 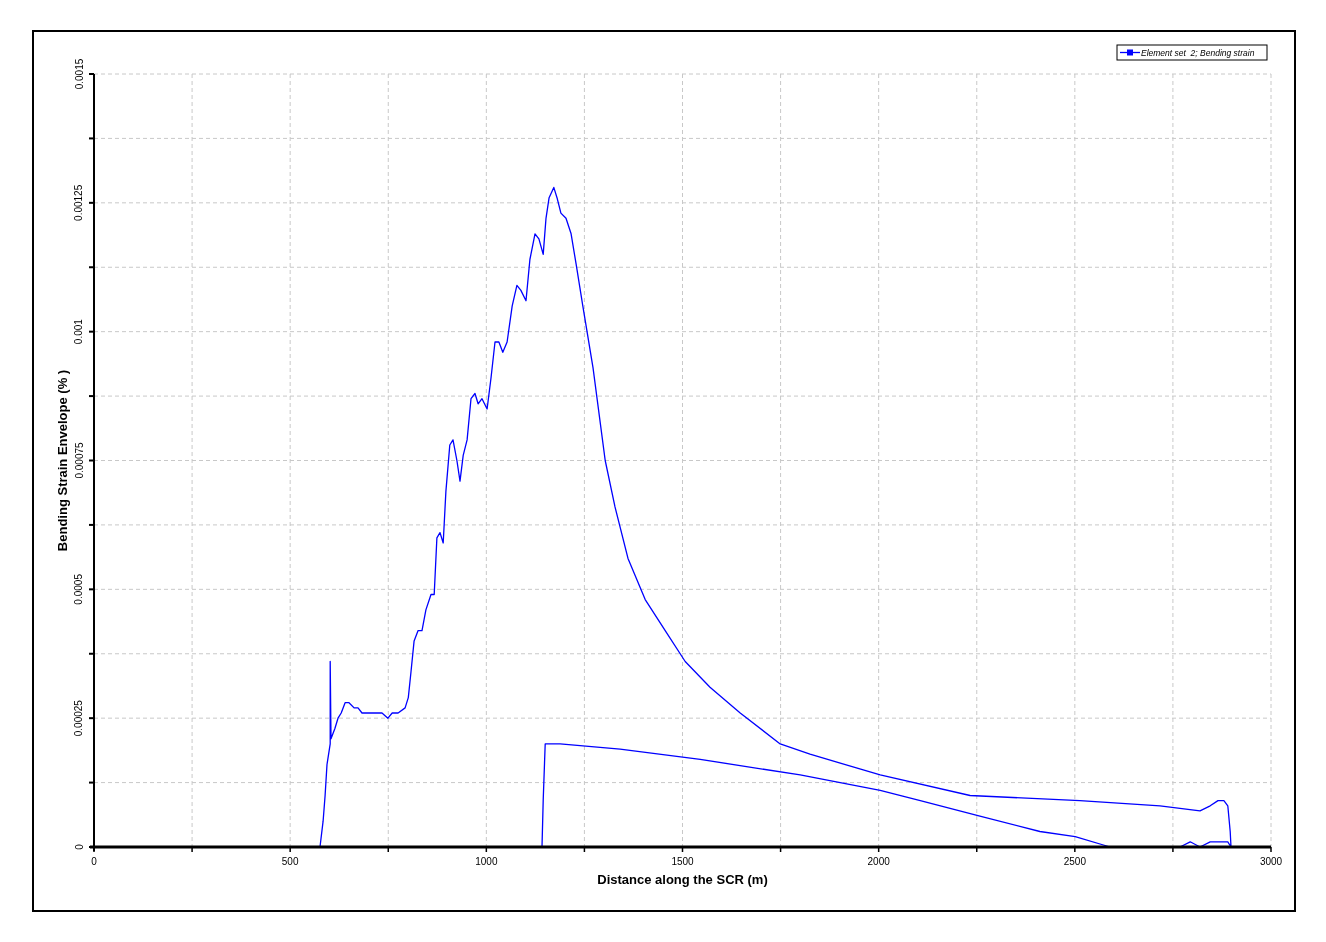 I want to click on x-tick-label: 0, so click(x=94, y=861).